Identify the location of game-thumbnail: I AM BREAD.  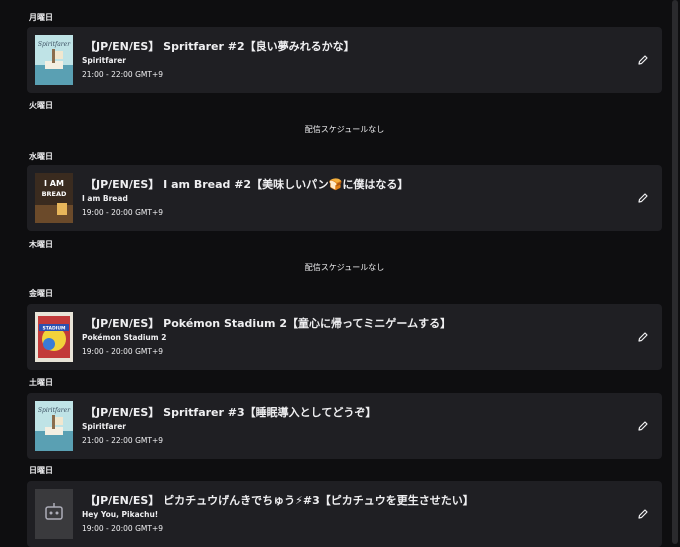
(54, 198).